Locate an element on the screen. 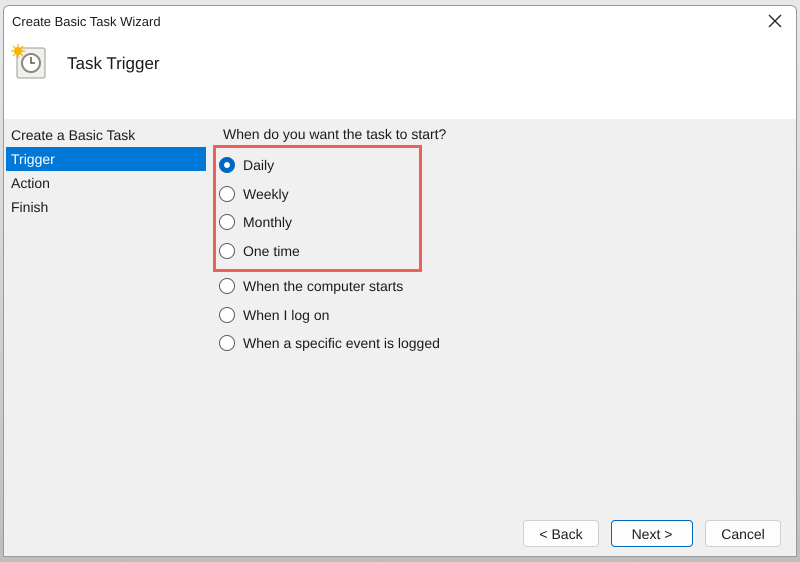 The height and width of the screenshot is (562, 800). clock-icon is located at coordinates (29, 62).